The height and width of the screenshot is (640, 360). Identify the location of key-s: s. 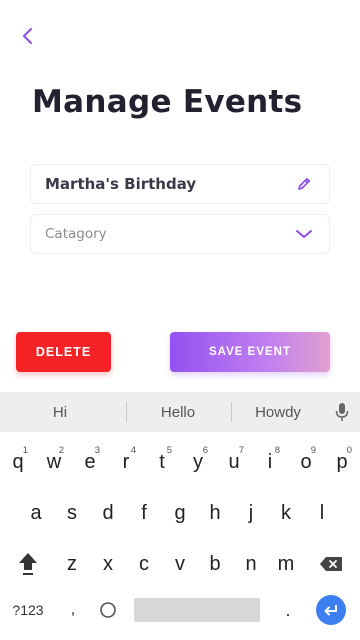
(72, 513).